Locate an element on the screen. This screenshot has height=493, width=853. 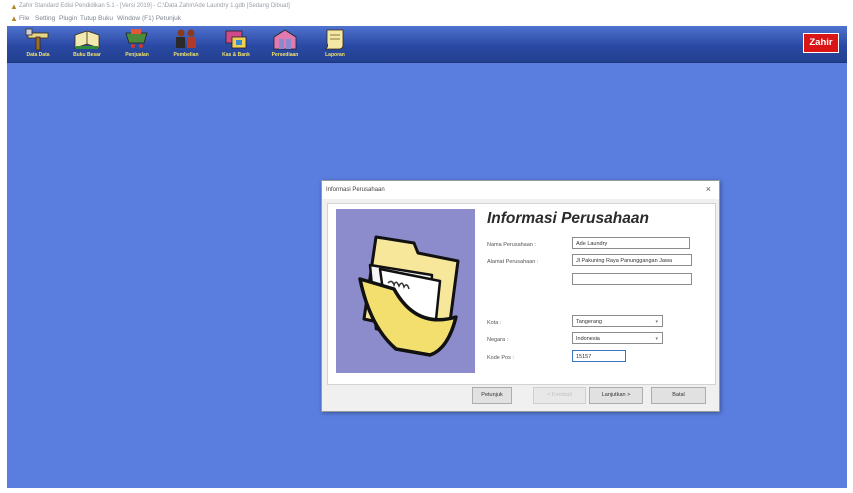
toolbar-buku-besar-button: Buku Besar is located at coordinates (87, 44).